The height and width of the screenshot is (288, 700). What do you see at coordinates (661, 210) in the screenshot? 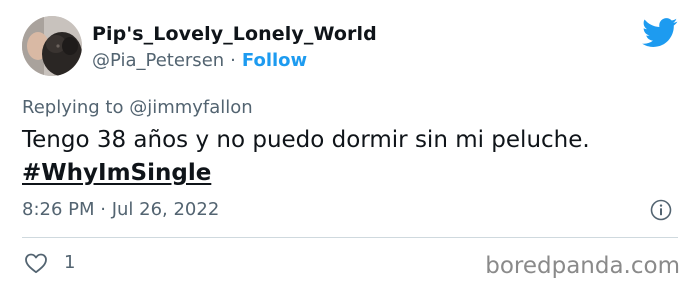
I see `info-icon` at bounding box center [661, 210].